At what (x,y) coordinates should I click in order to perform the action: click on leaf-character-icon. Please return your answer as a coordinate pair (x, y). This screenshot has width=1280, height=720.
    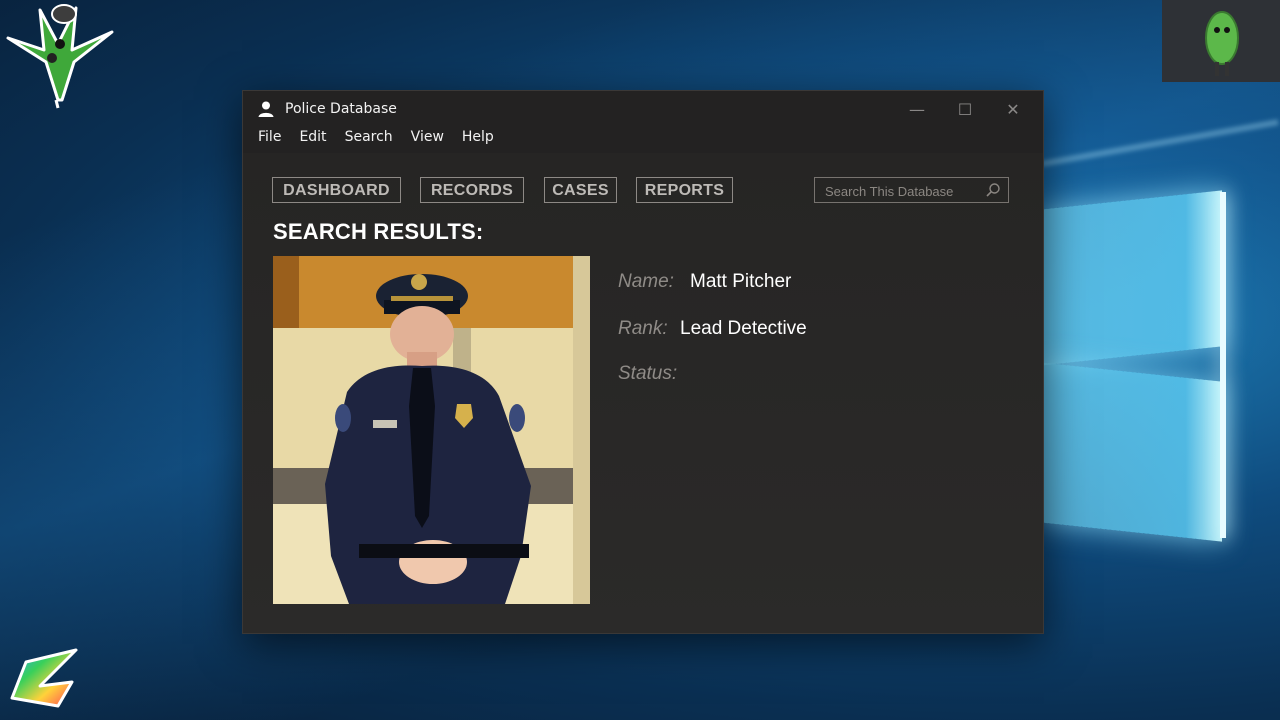
    Looking at the image, I should click on (1222, 43).